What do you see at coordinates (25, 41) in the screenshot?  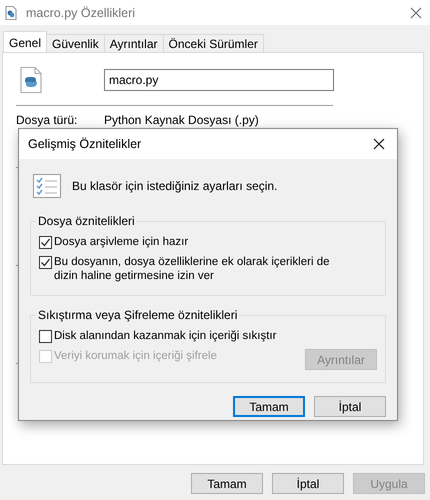 I see `tab: Genel` at bounding box center [25, 41].